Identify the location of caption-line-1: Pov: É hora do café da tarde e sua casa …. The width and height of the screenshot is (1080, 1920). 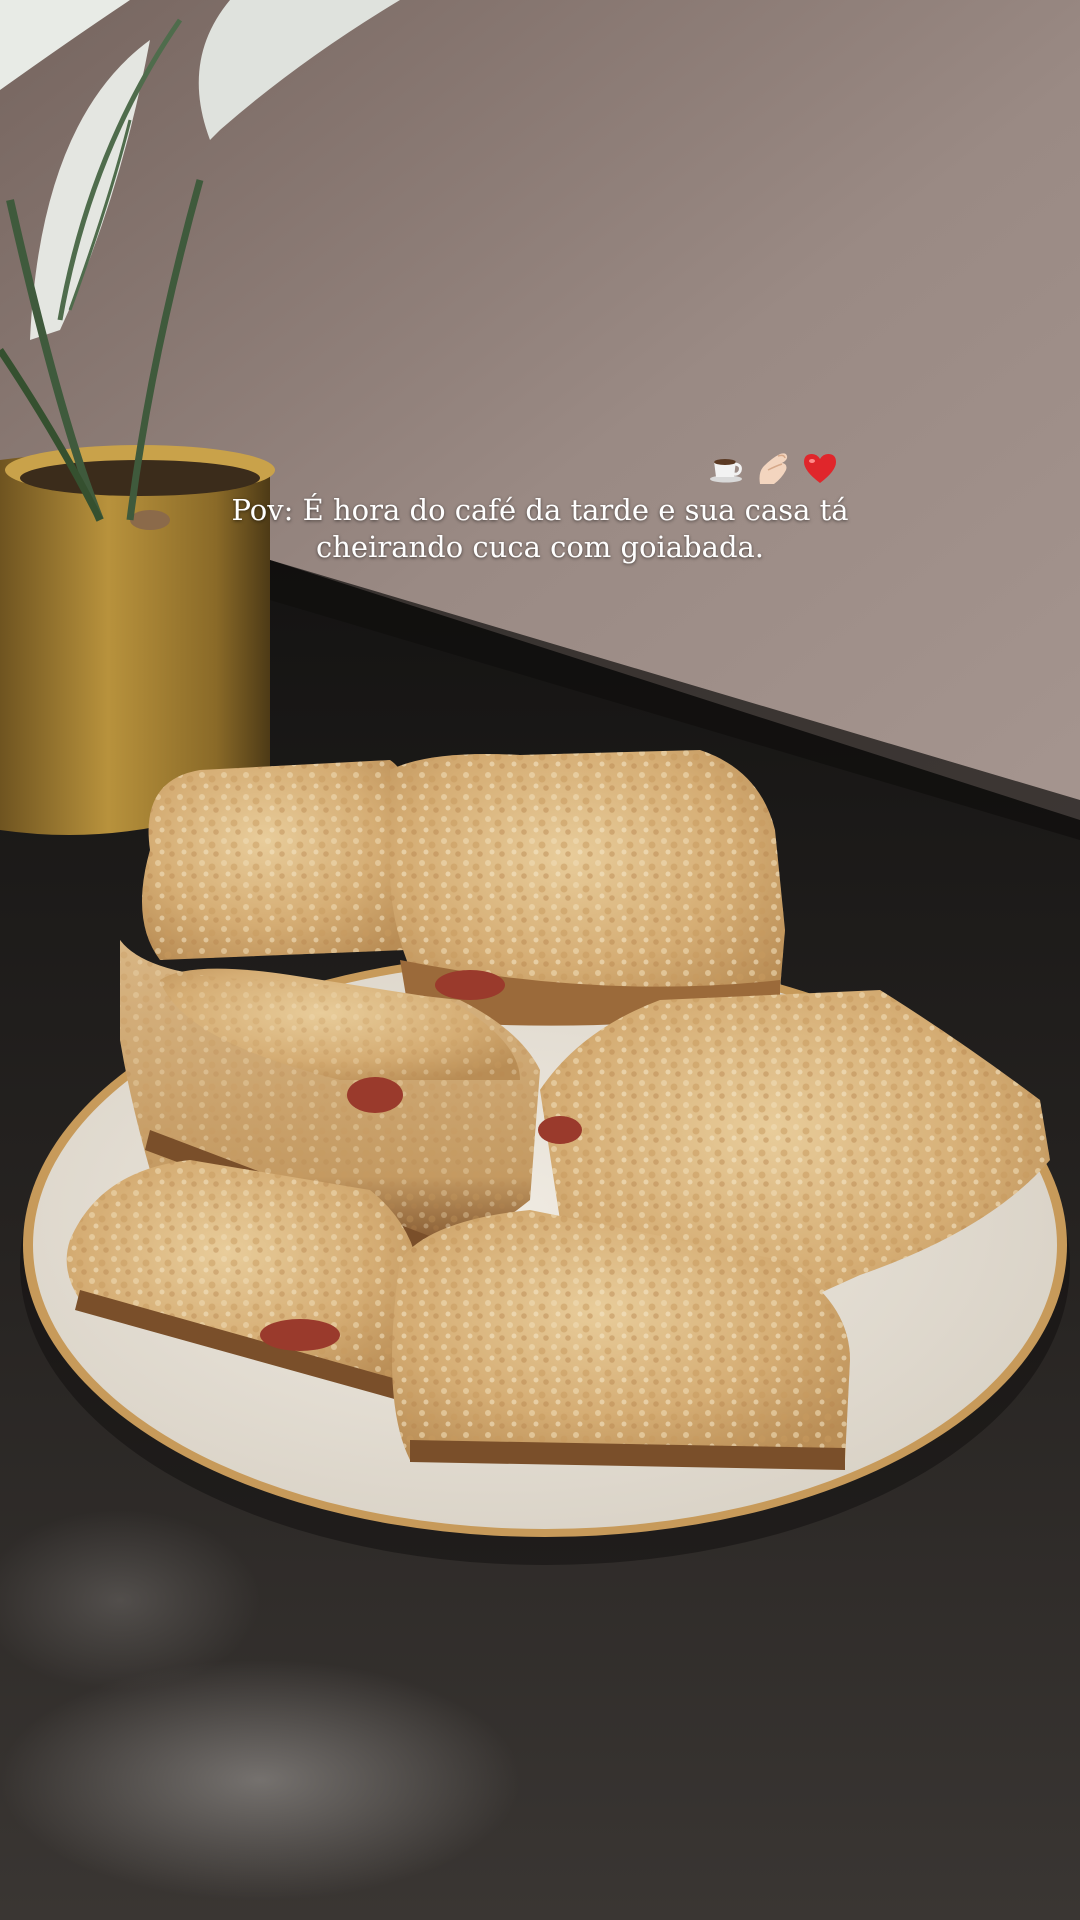
(540, 510).